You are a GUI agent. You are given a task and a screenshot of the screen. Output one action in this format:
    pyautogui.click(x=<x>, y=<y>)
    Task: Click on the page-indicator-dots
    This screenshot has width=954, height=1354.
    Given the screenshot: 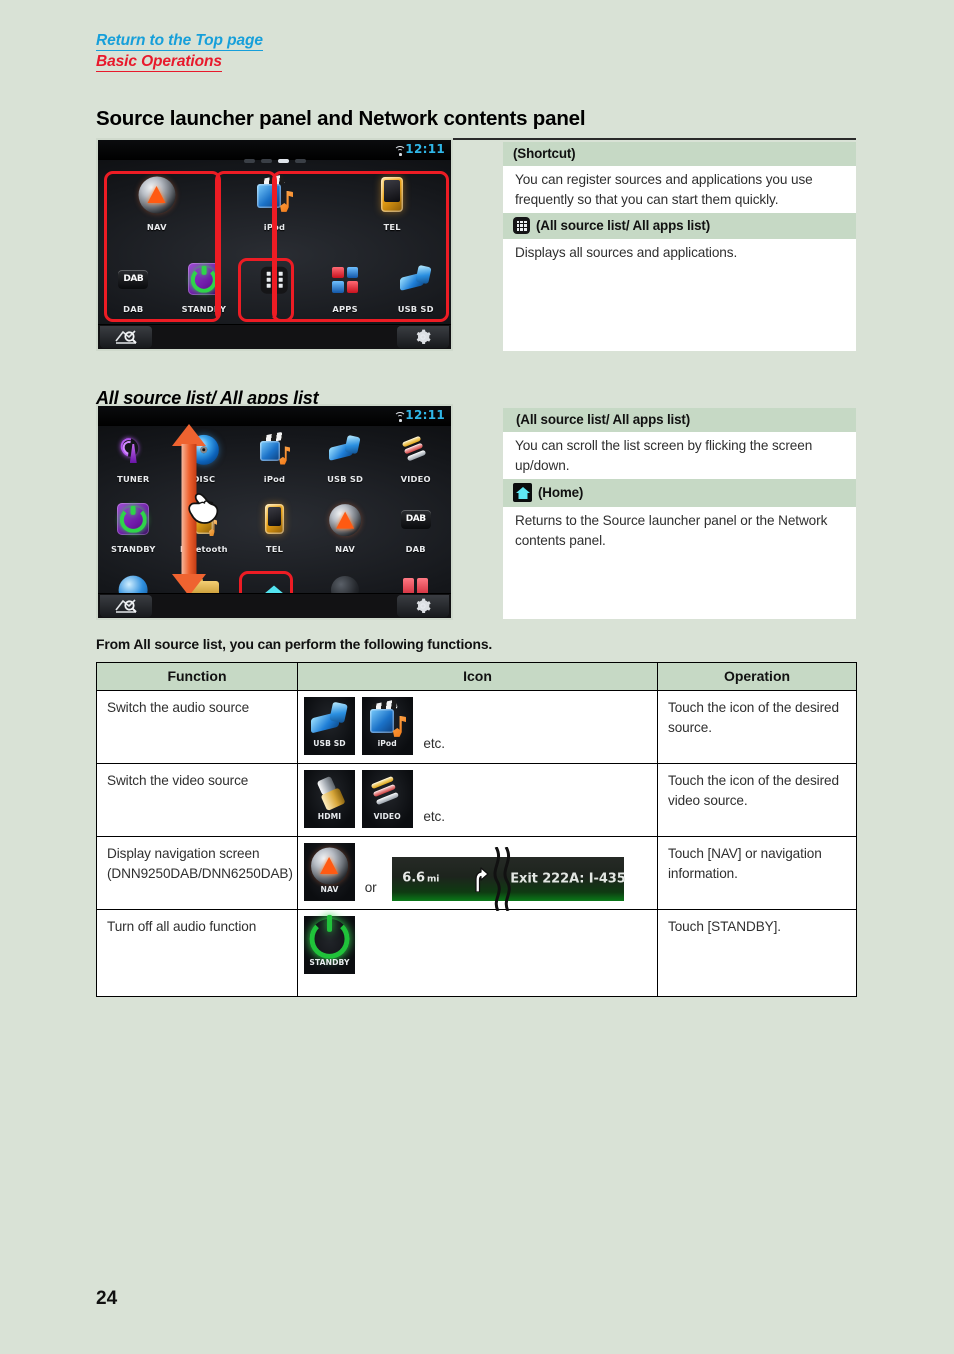 What is the action you would take?
    pyautogui.click(x=274, y=161)
    